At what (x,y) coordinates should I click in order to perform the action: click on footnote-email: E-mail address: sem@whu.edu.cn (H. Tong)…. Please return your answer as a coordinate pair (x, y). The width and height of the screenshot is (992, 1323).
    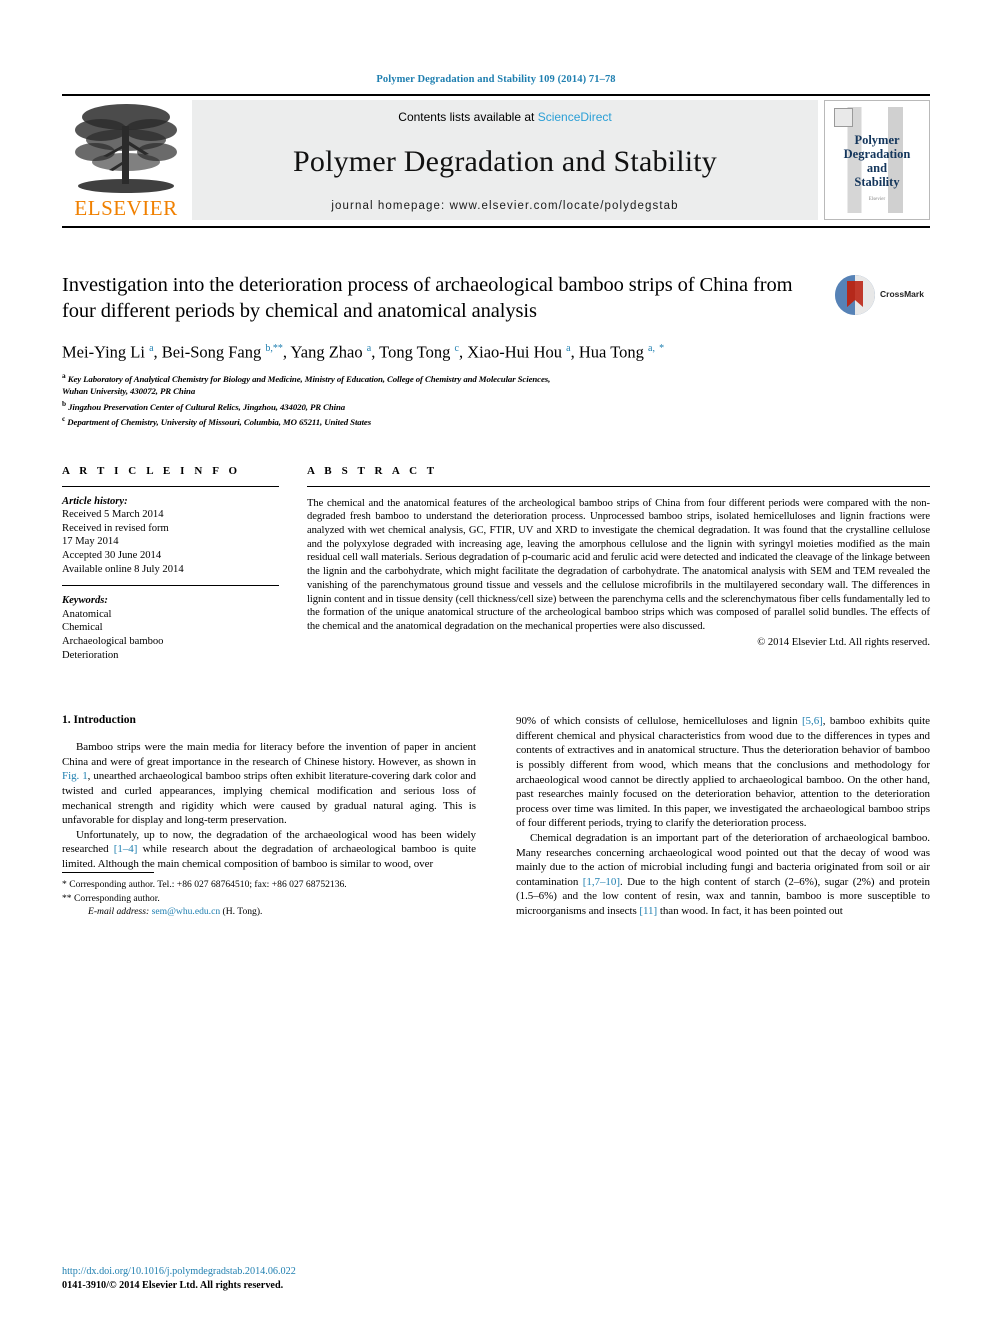
    Looking at the image, I should click on (269, 911).